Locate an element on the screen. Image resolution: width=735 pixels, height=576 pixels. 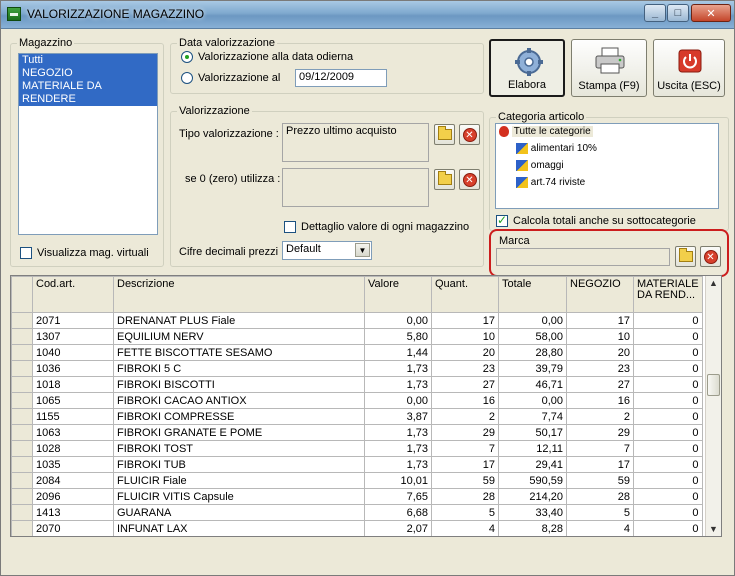
tree-item: art.74 riviste is located at coordinates (550, 182).